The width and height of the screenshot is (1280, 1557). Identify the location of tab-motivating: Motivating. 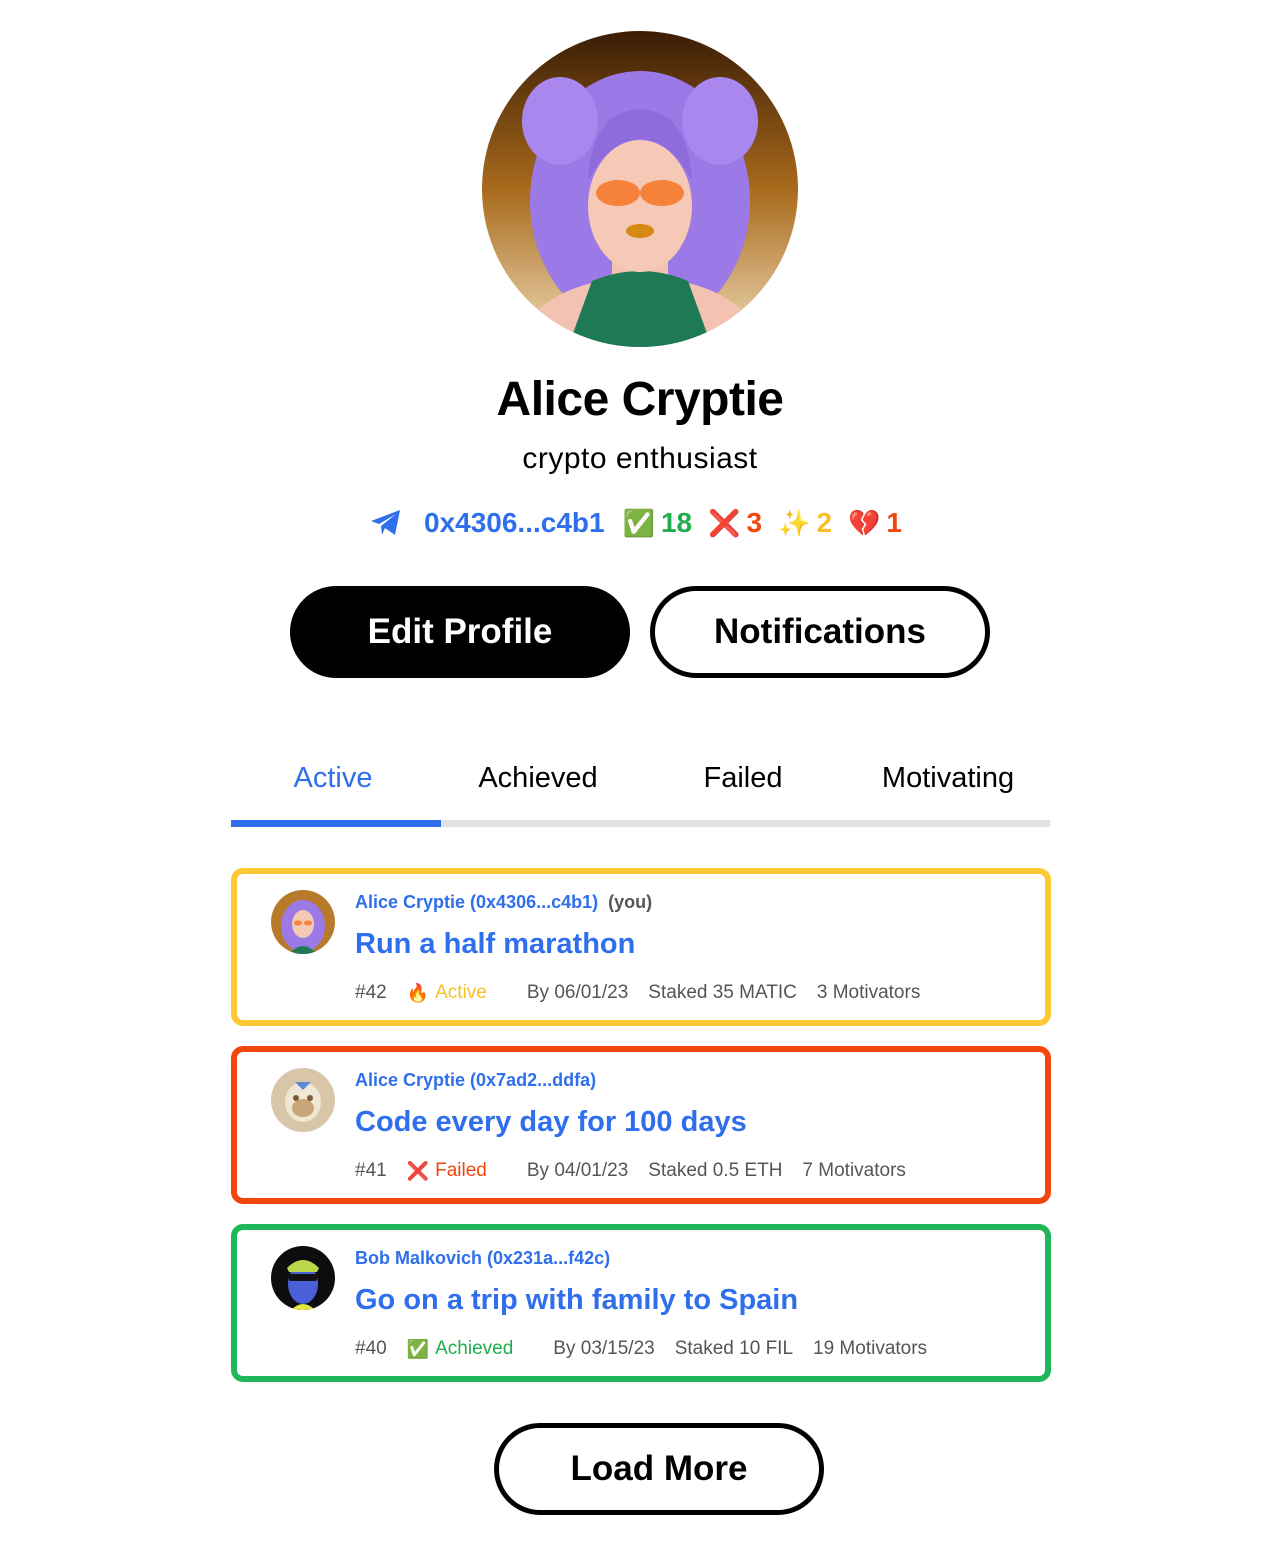
(948, 778).